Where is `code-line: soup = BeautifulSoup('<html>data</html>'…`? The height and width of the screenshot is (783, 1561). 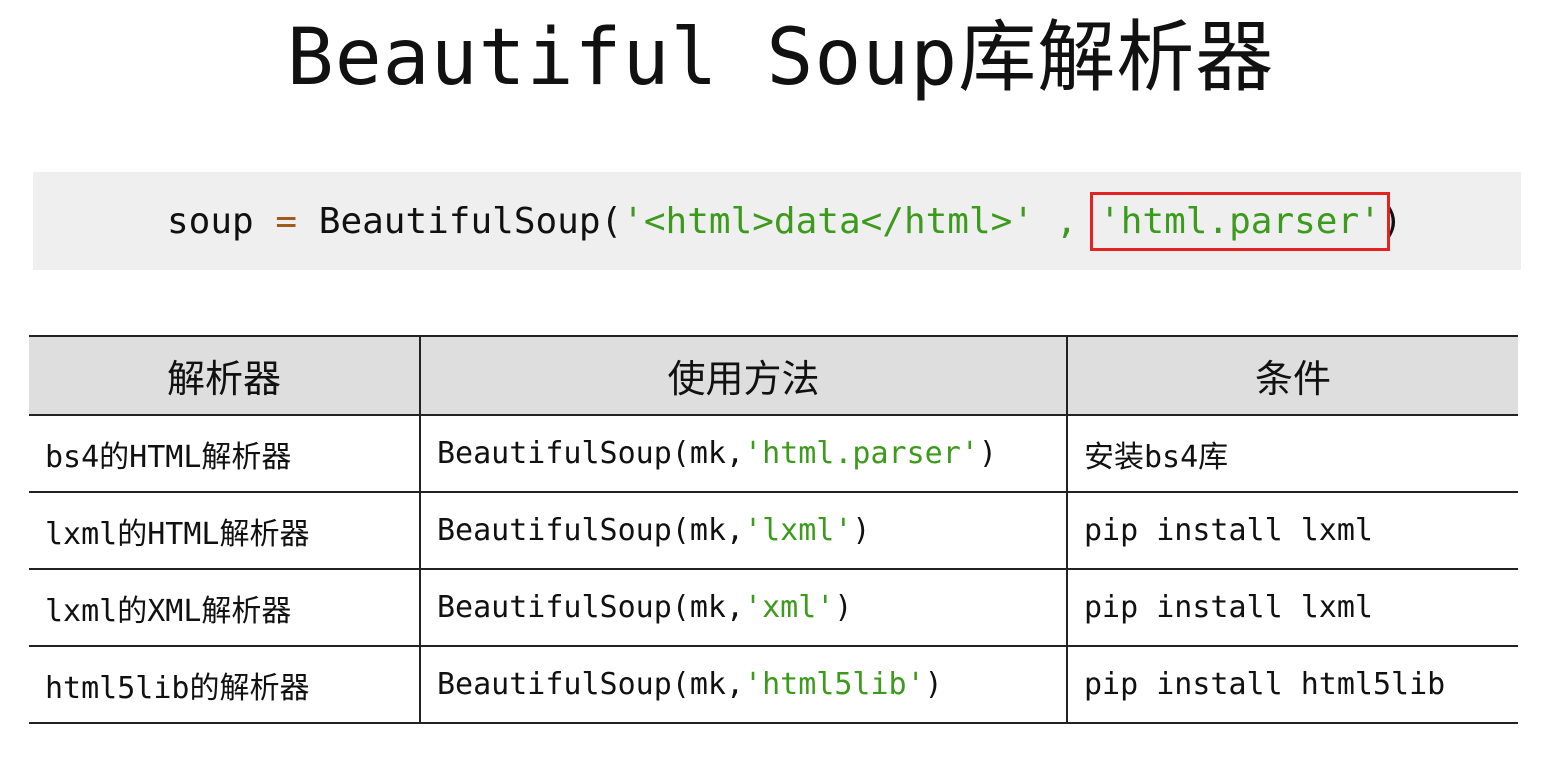 code-line: soup = BeautifulSoup('<html>data</html>'… is located at coordinates (785, 221).